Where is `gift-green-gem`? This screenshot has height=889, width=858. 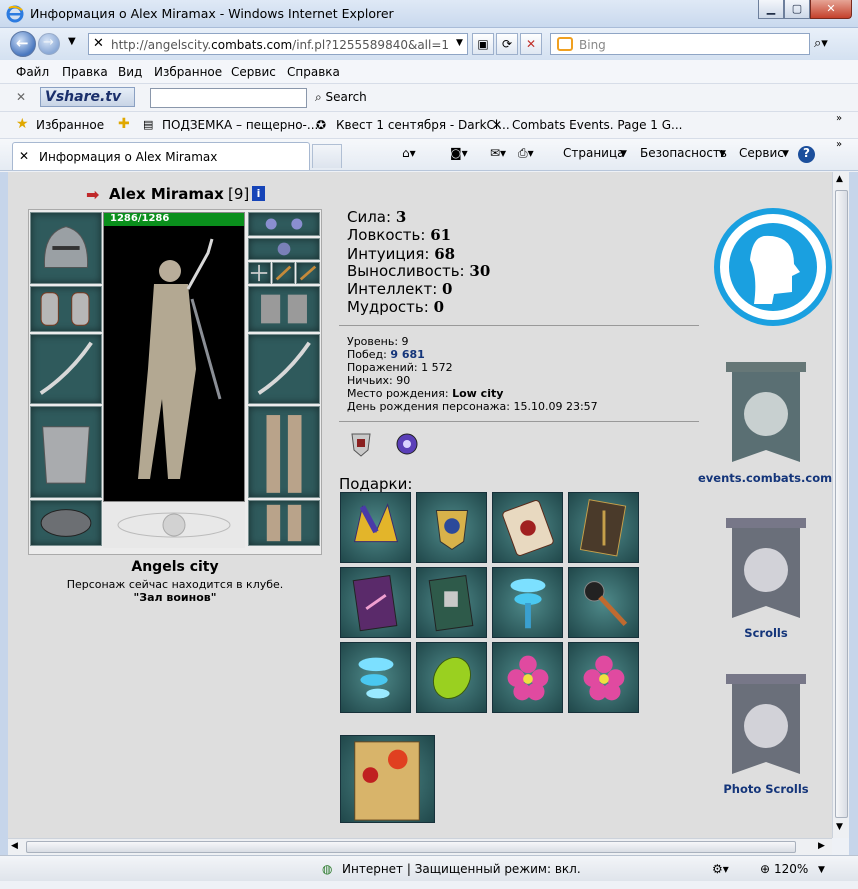 gift-green-gem is located at coordinates (451, 677).